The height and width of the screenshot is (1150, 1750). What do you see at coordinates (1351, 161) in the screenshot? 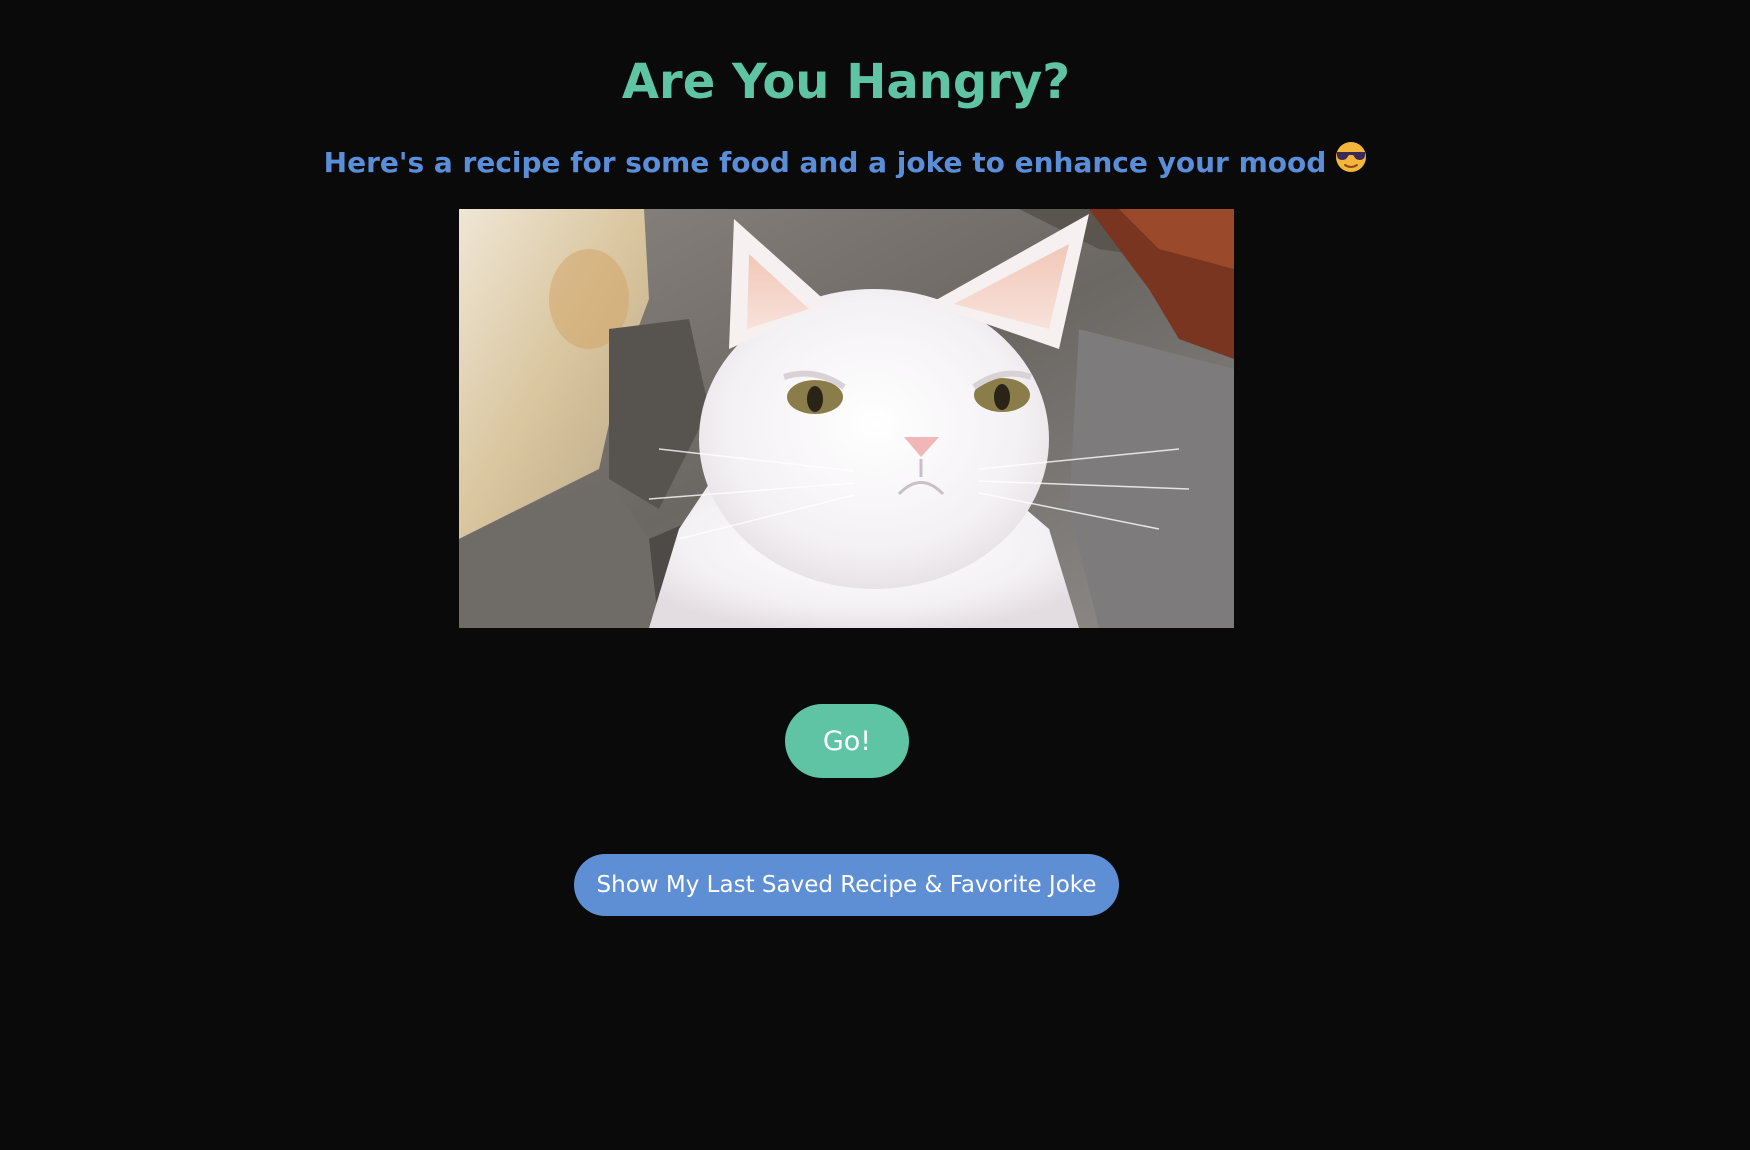
I see `sunglasses-face-icon` at bounding box center [1351, 161].